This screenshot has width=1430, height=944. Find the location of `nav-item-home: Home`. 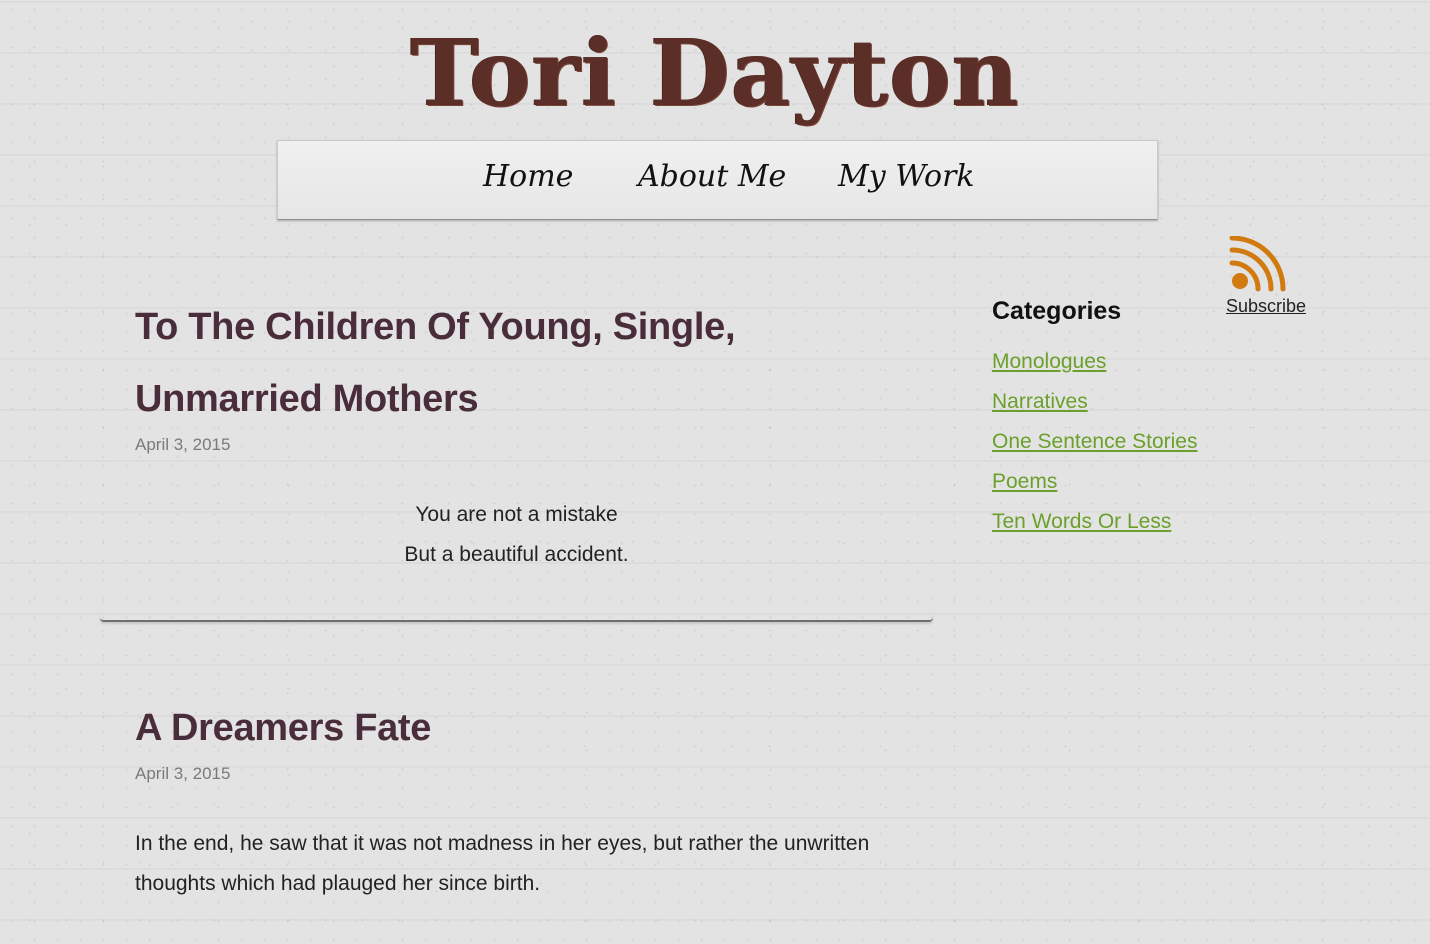

nav-item-home: Home is located at coordinates (528, 176).